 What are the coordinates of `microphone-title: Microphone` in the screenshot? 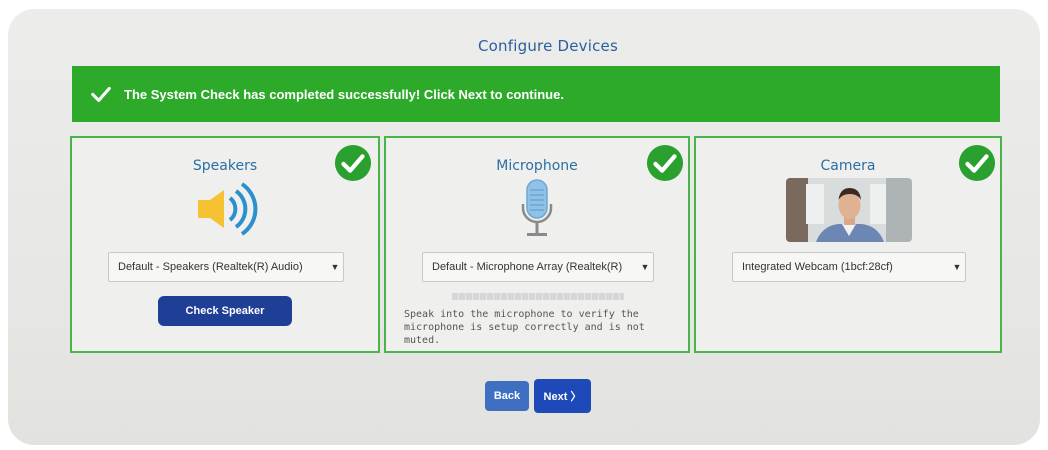 It's located at (537, 166).